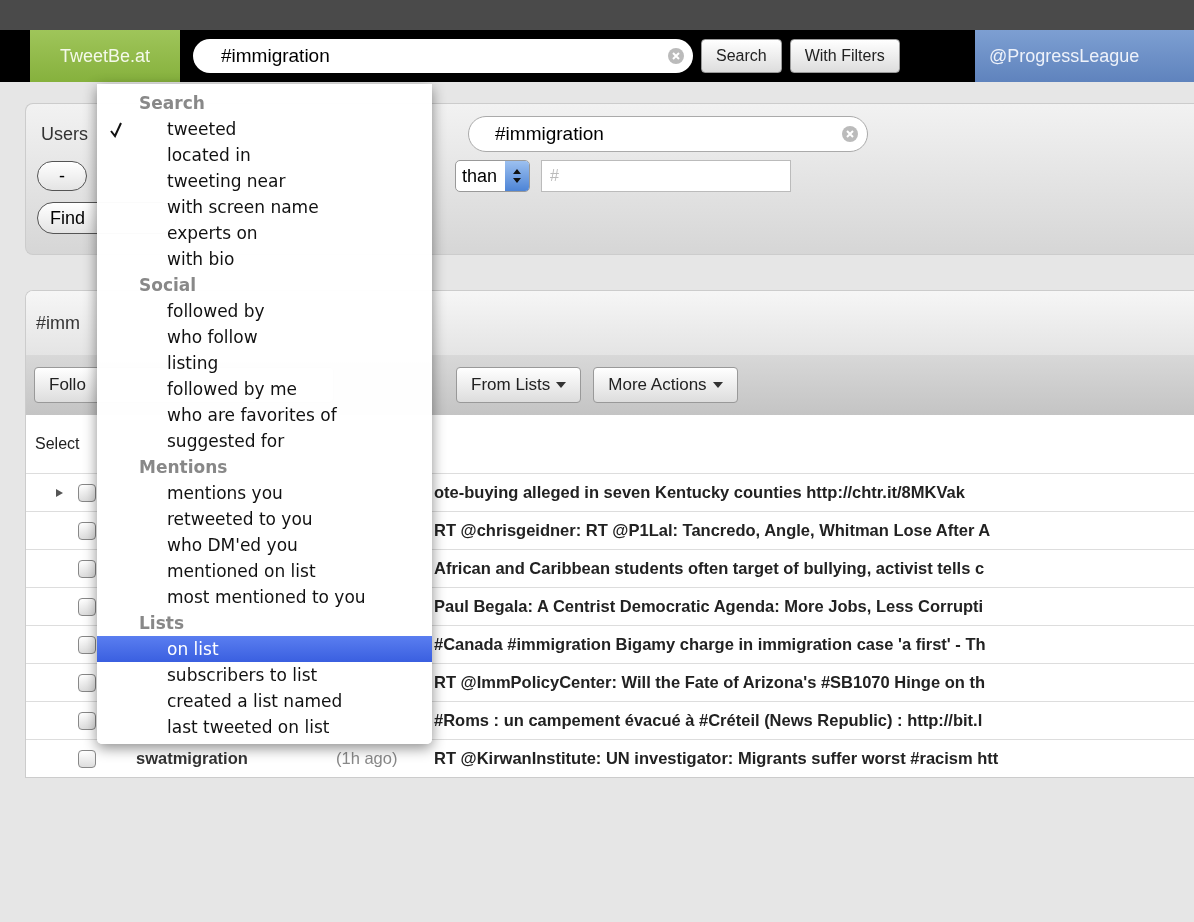 This screenshot has height=922, width=1194. What do you see at coordinates (236, 758) in the screenshot?
I see `screen-name: swatmigration` at bounding box center [236, 758].